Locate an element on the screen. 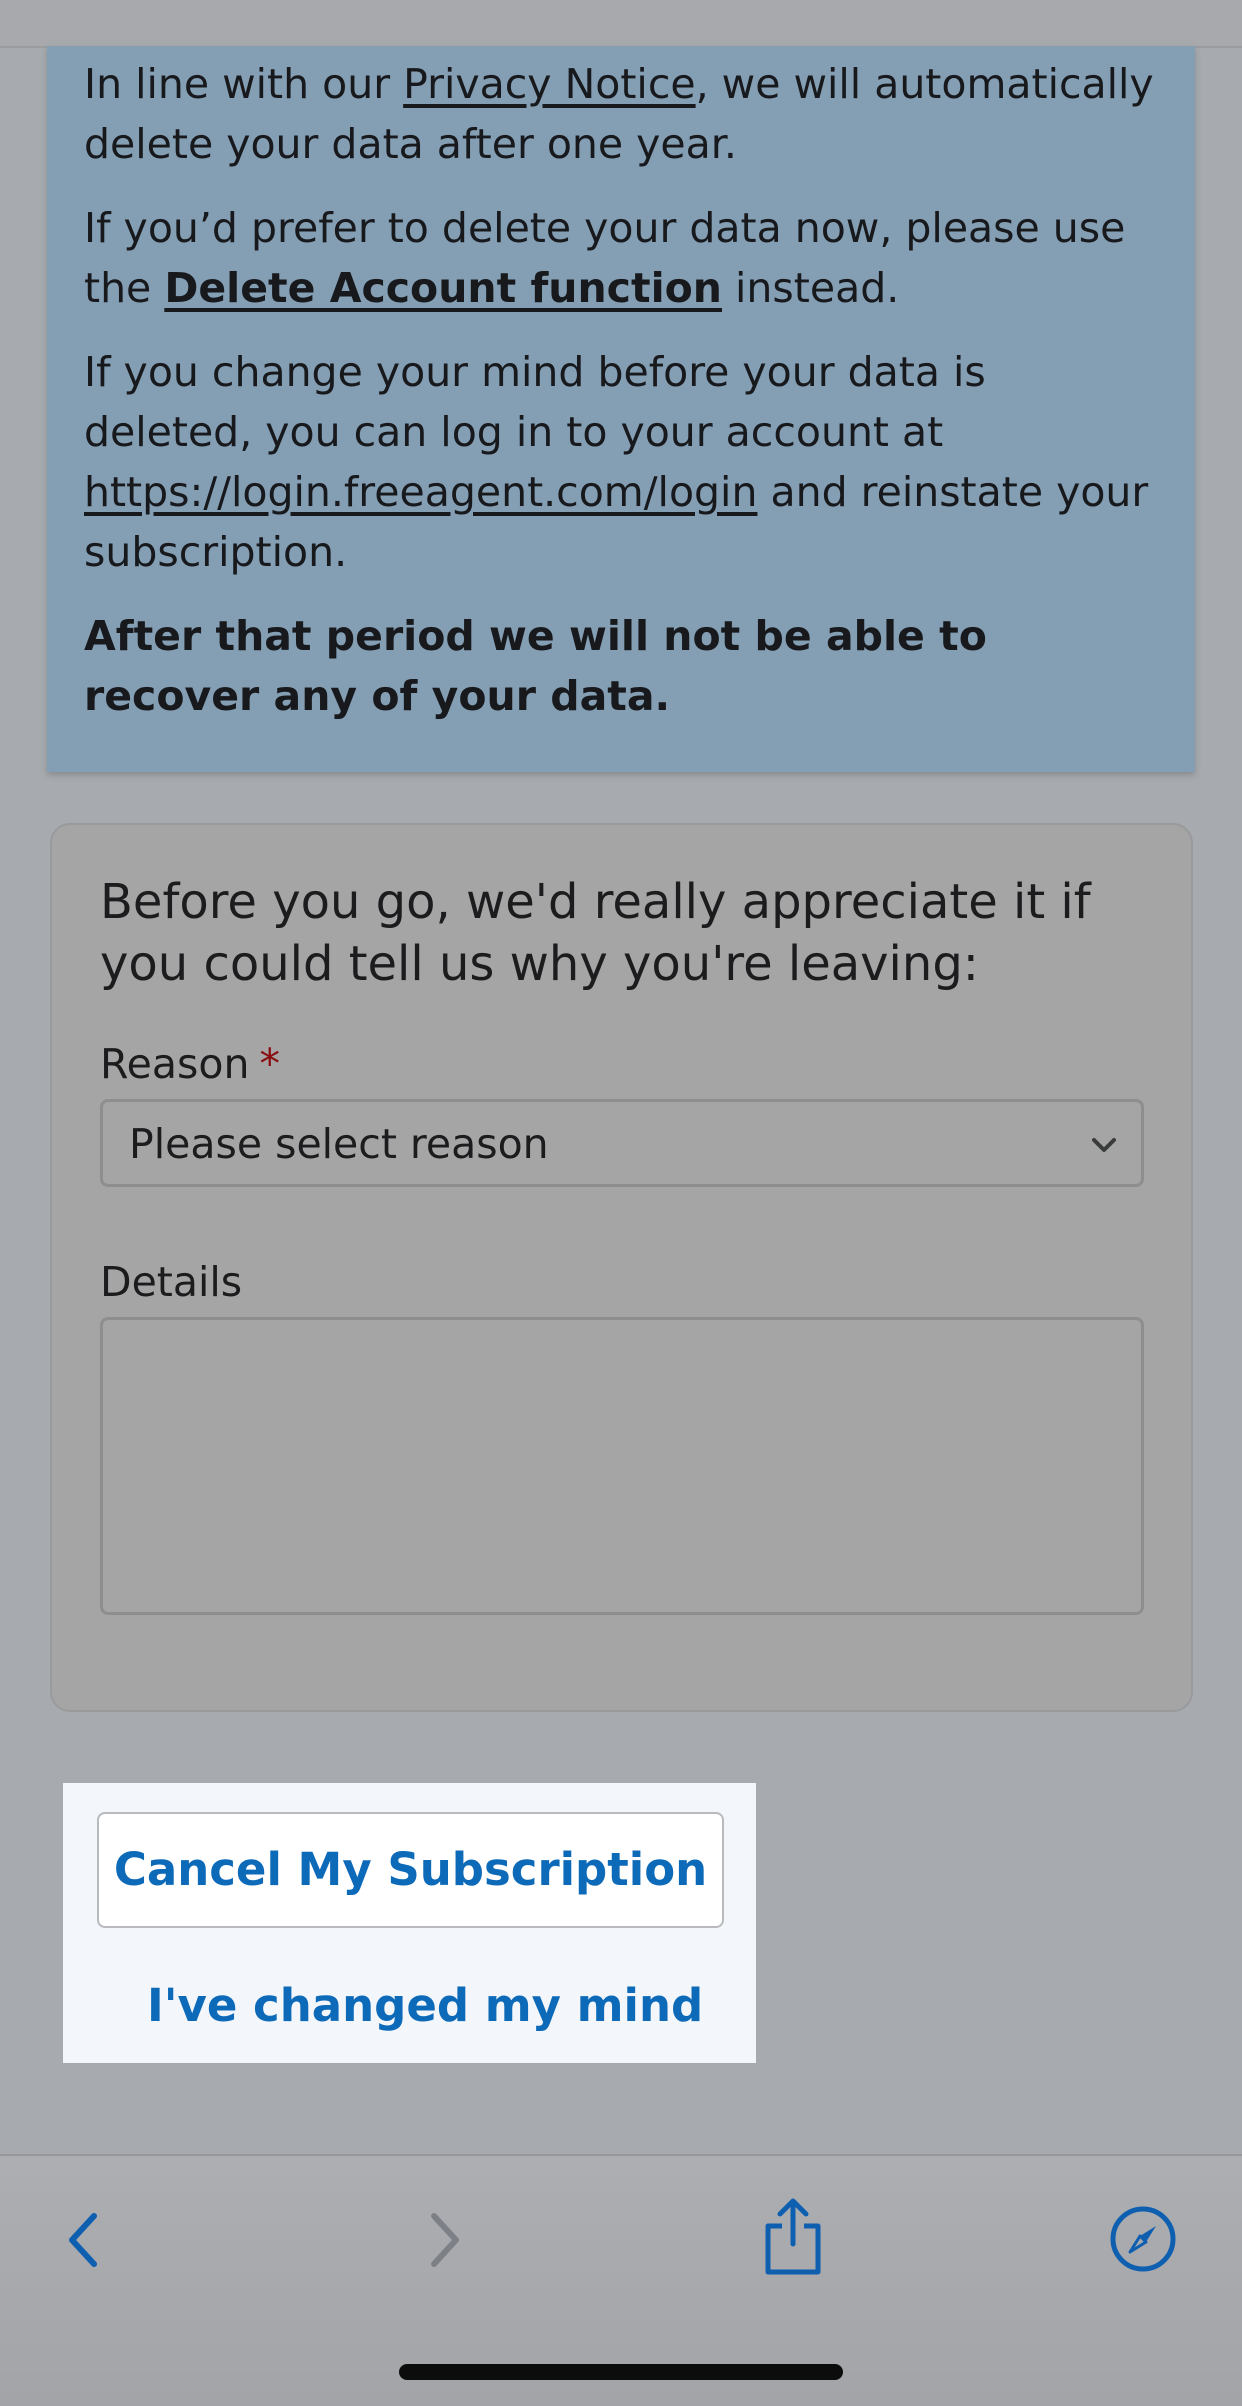 The height and width of the screenshot is (2406, 1242). browser-top-strip is located at coordinates (621, 24).